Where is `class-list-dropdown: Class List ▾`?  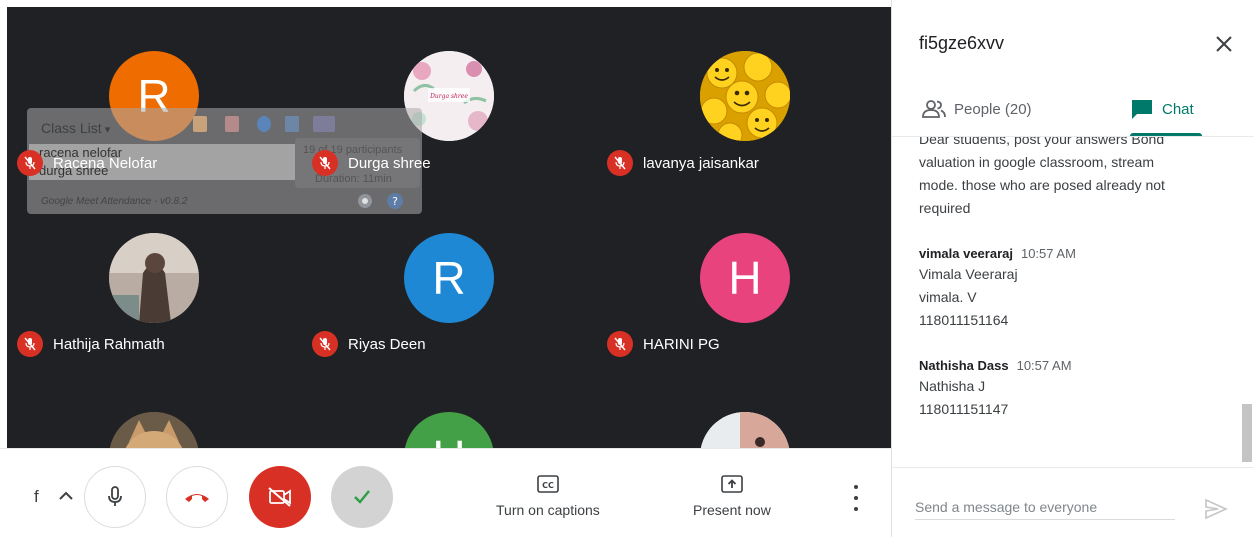
class-list-dropdown: Class List ▾ is located at coordinates (75, 128).